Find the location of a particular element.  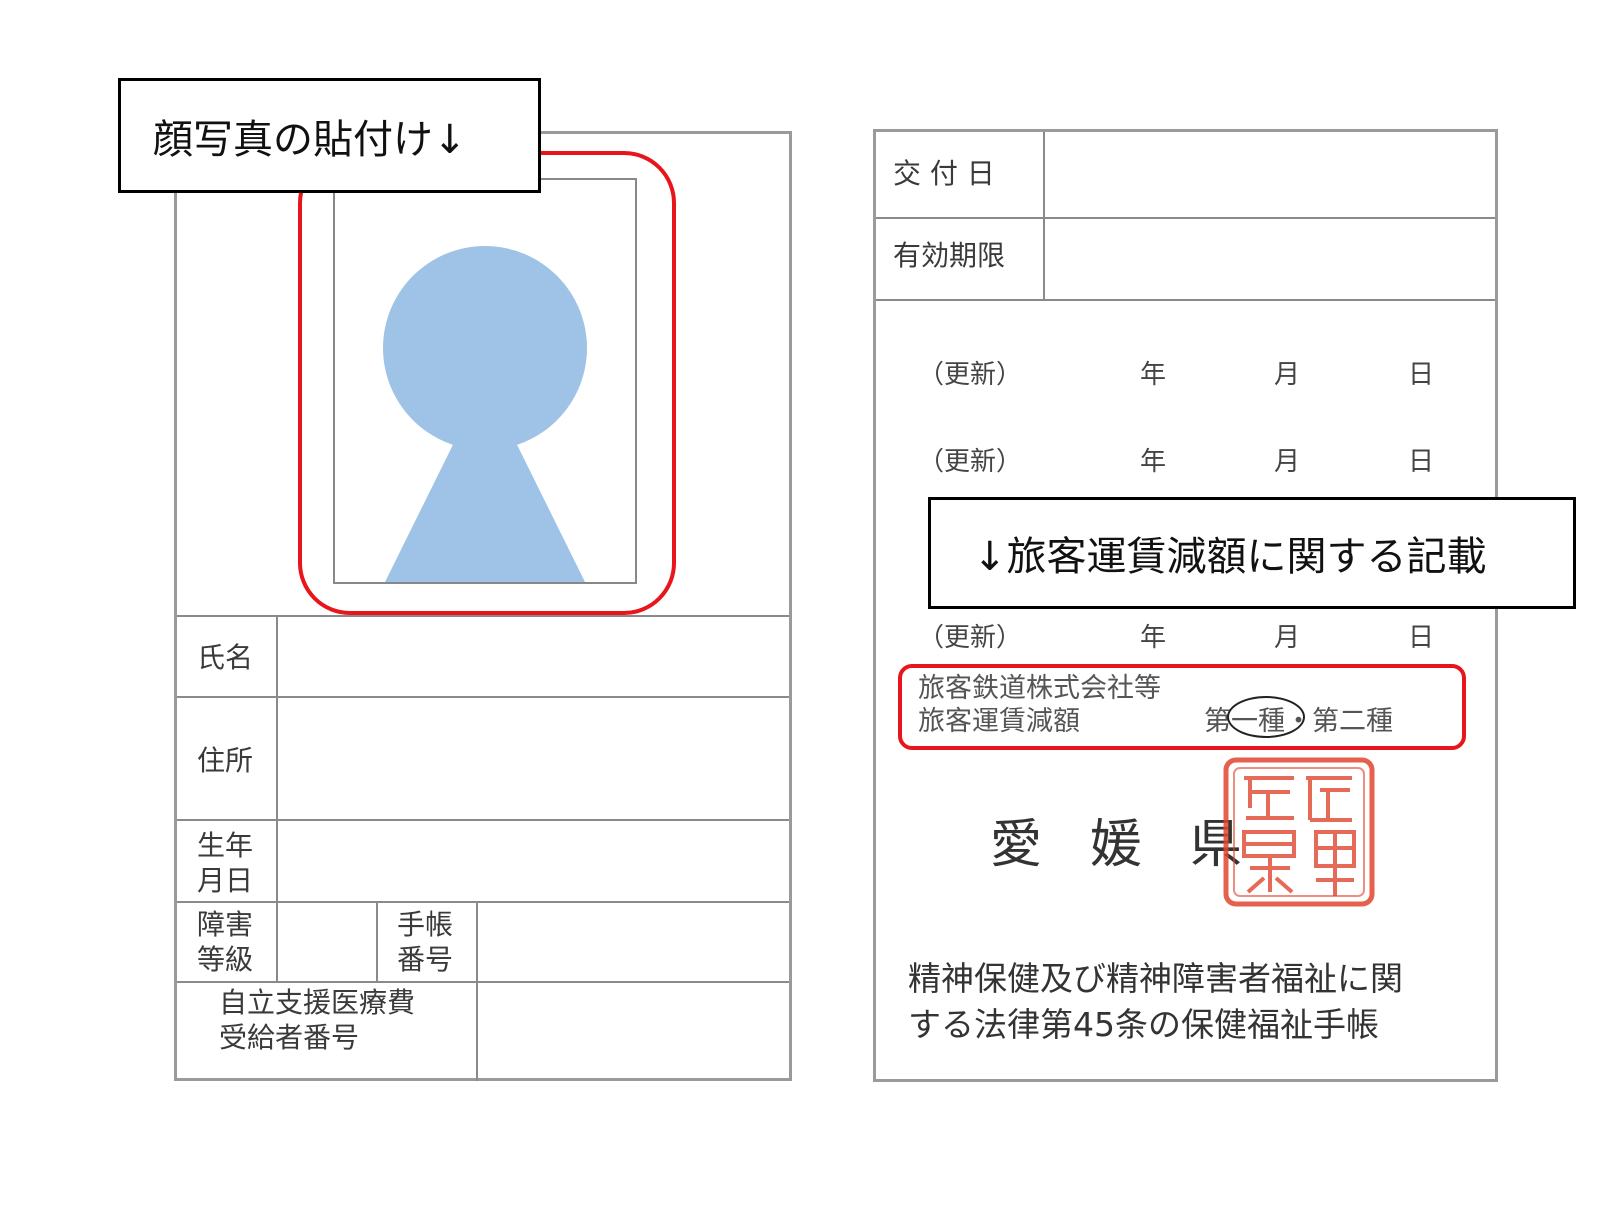

legal-text-line1: 精神保健及び精神障害者福祉に関 is located at coordinates (1155, 978).